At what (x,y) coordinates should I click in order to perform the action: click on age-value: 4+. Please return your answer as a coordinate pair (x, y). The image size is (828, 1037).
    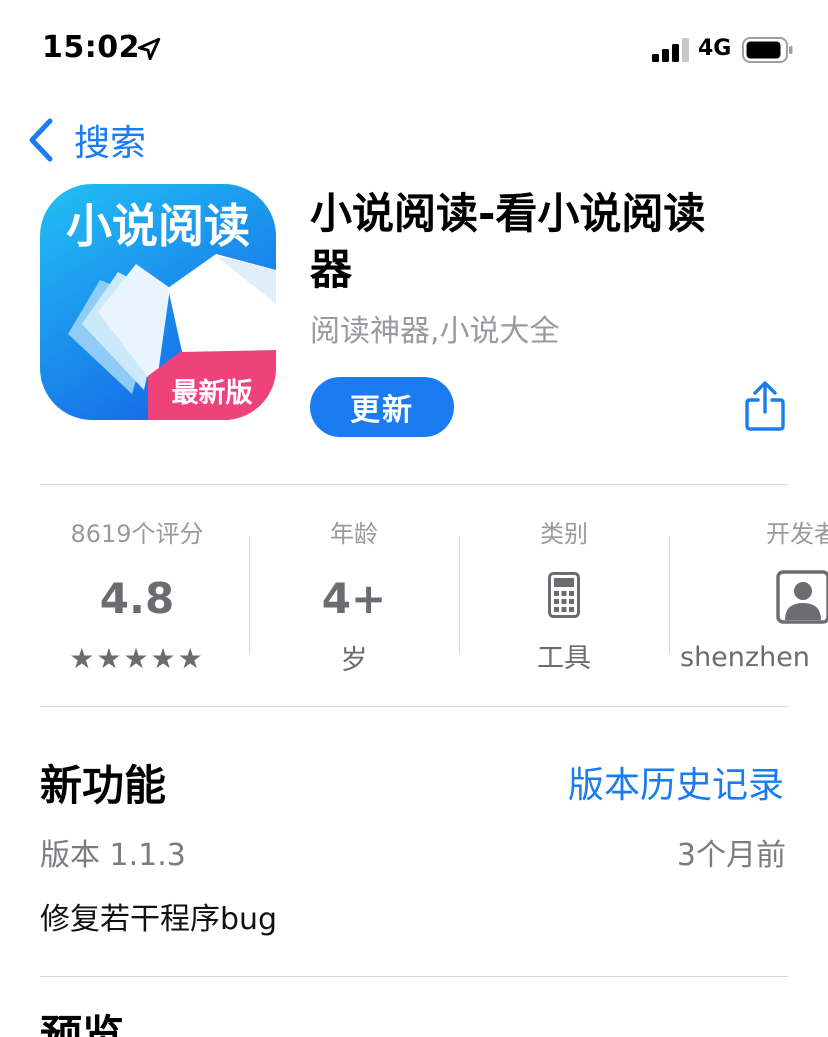
    Looking at the image, I should click on (354, 598).